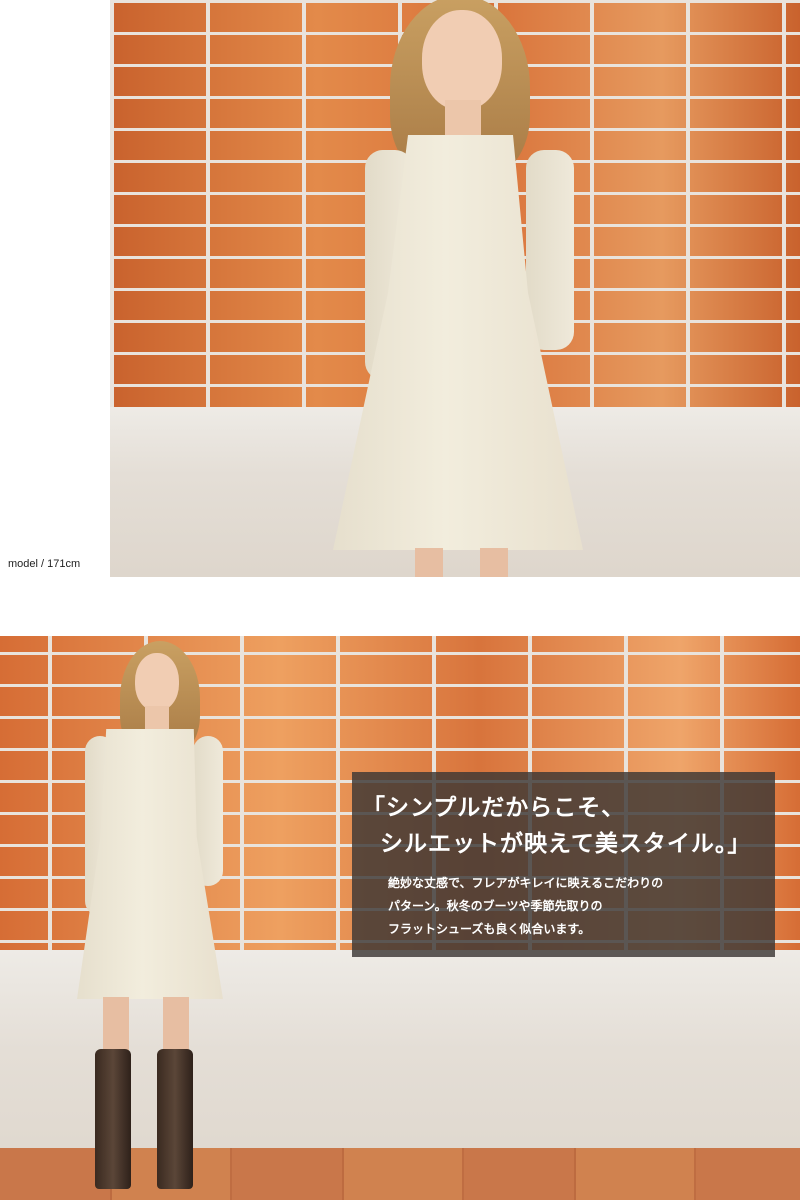 The width and height of the screenshot is (800, 1200). What do you see at coordinates (526, 883) in the screenshot?
I see `description-line-1: 絶妙な丈感で、フレアがキレイに映えるこだわりの` at bounding box center [526, 883].